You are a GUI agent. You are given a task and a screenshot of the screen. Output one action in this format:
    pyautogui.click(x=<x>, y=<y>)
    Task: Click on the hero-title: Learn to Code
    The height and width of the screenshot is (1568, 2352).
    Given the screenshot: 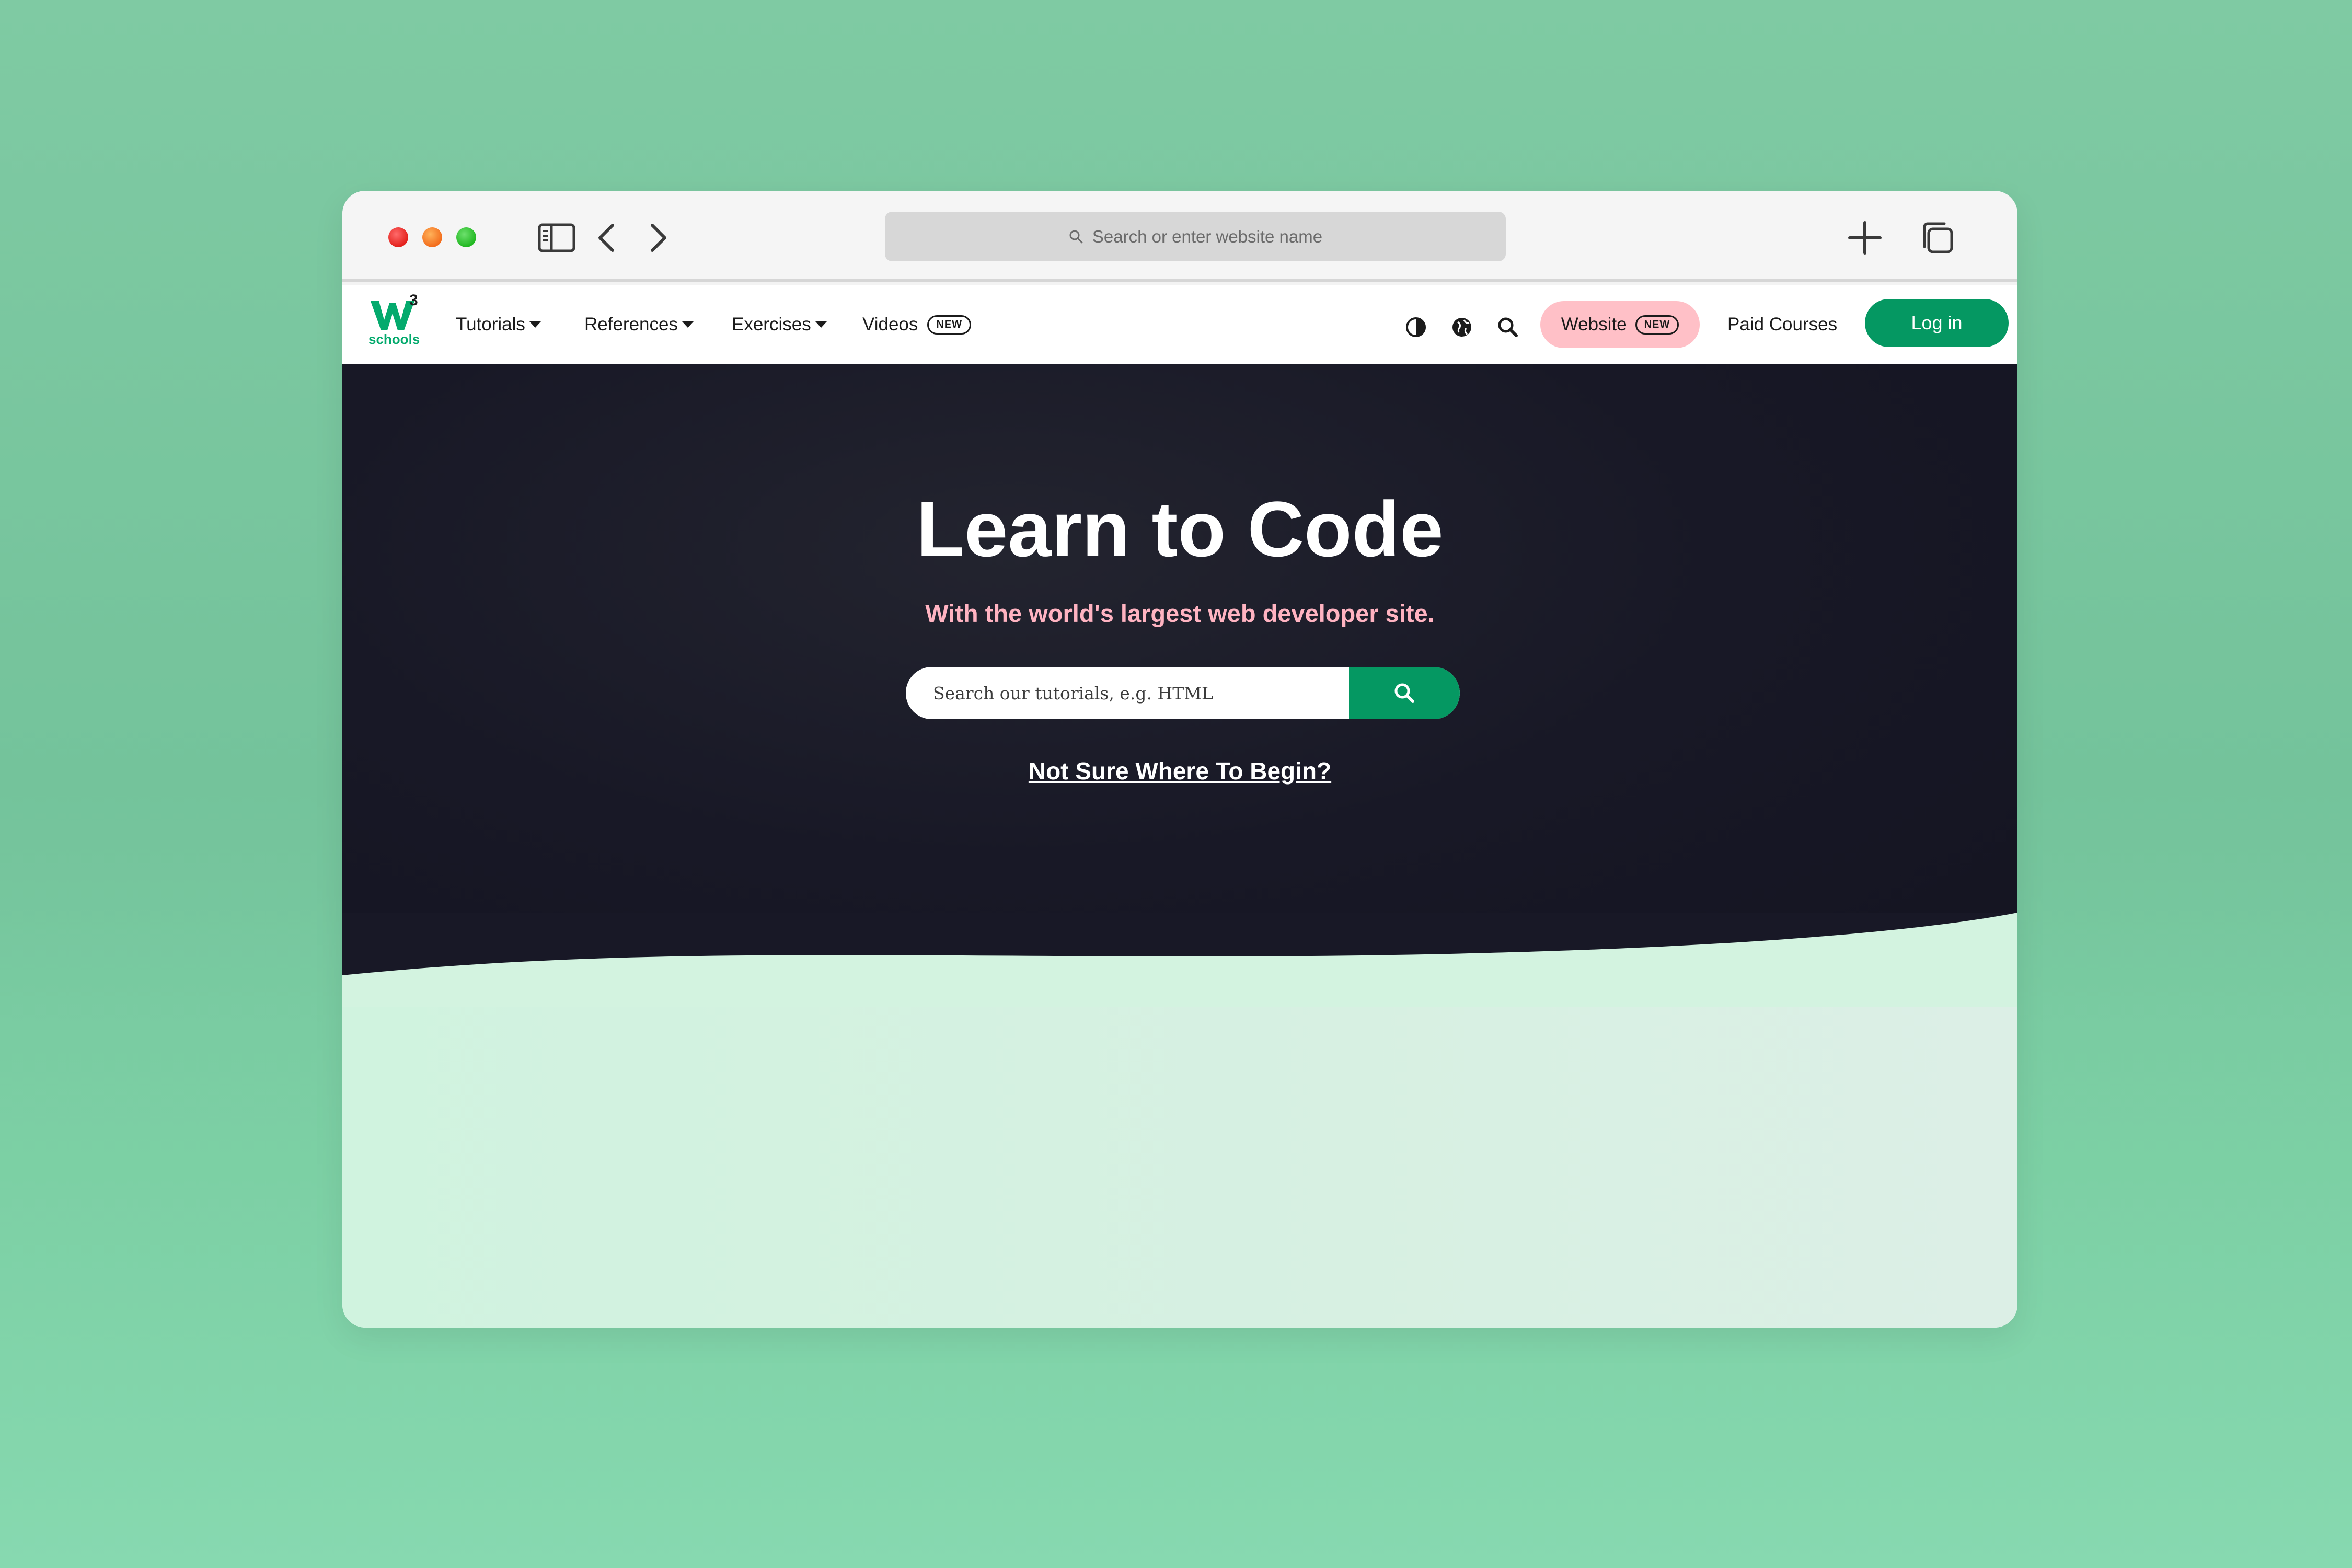 What is the action you would take?
    pyautogui.click(x=1180, y=529)
    